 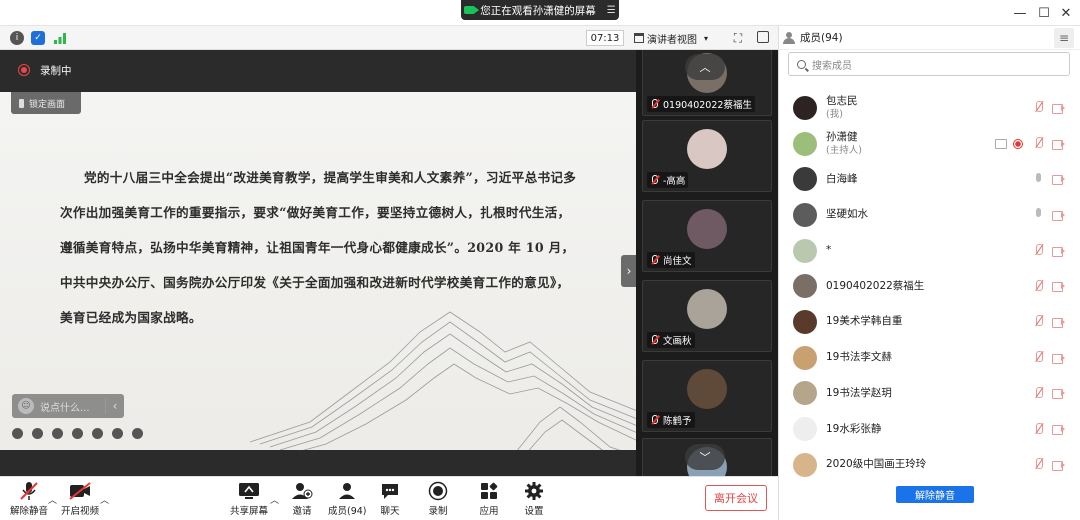 I want to click on member-row: *, so click(x=929, y=251).